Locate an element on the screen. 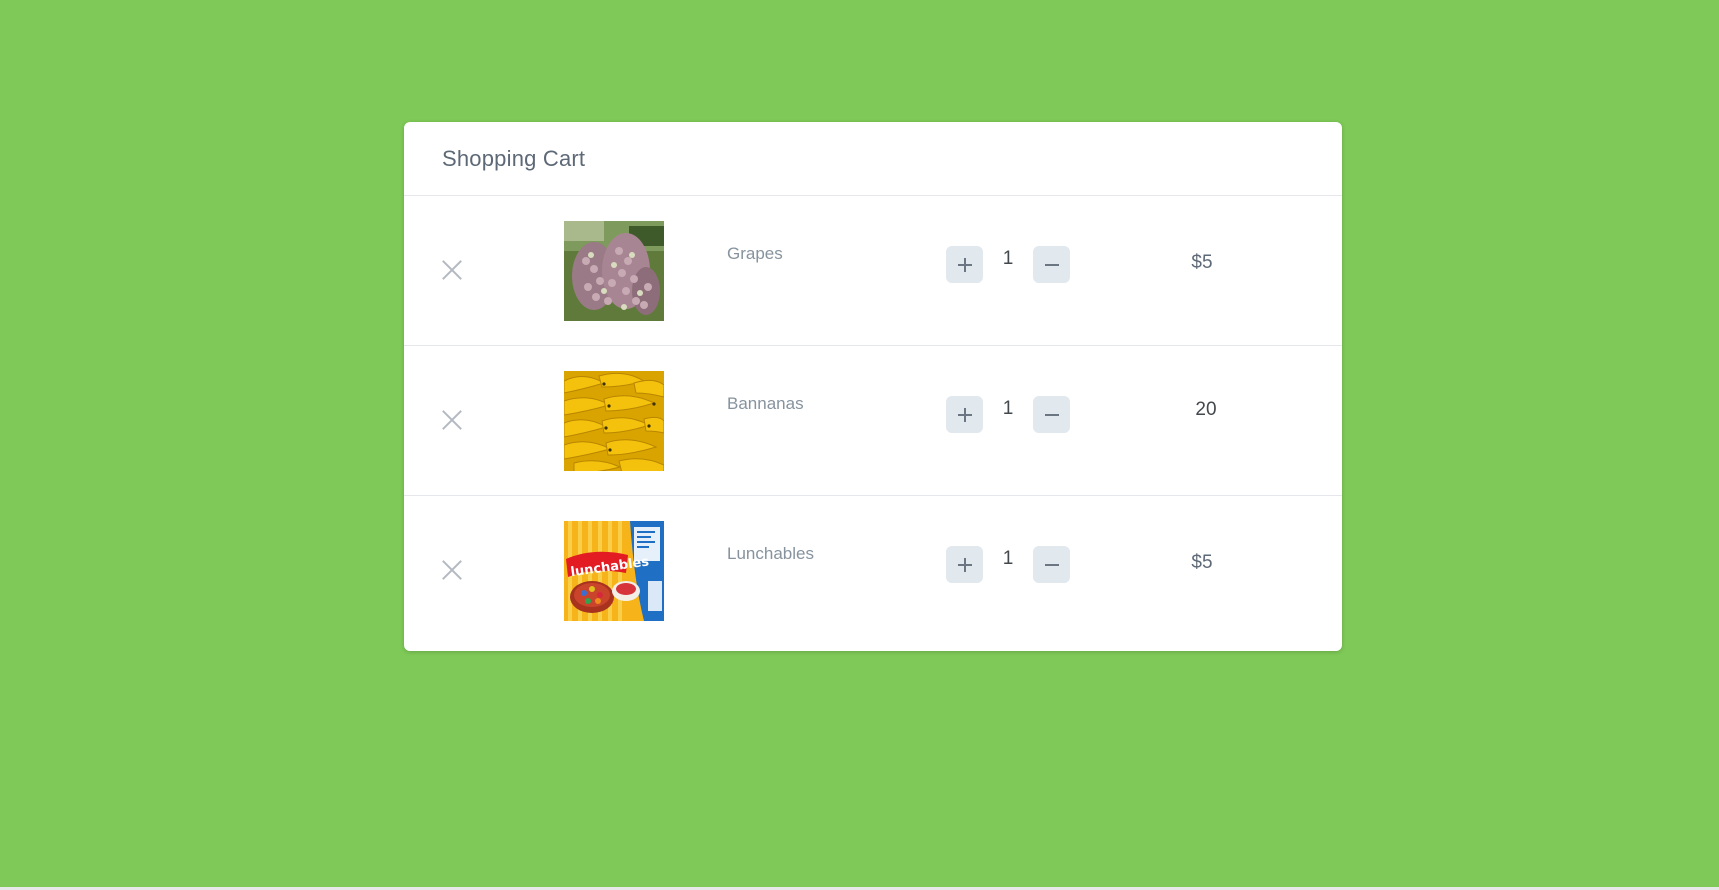 The height and width of the screenshot is (890, 1719). lunchables-image: lunchables is located at coordinates (614, 571).